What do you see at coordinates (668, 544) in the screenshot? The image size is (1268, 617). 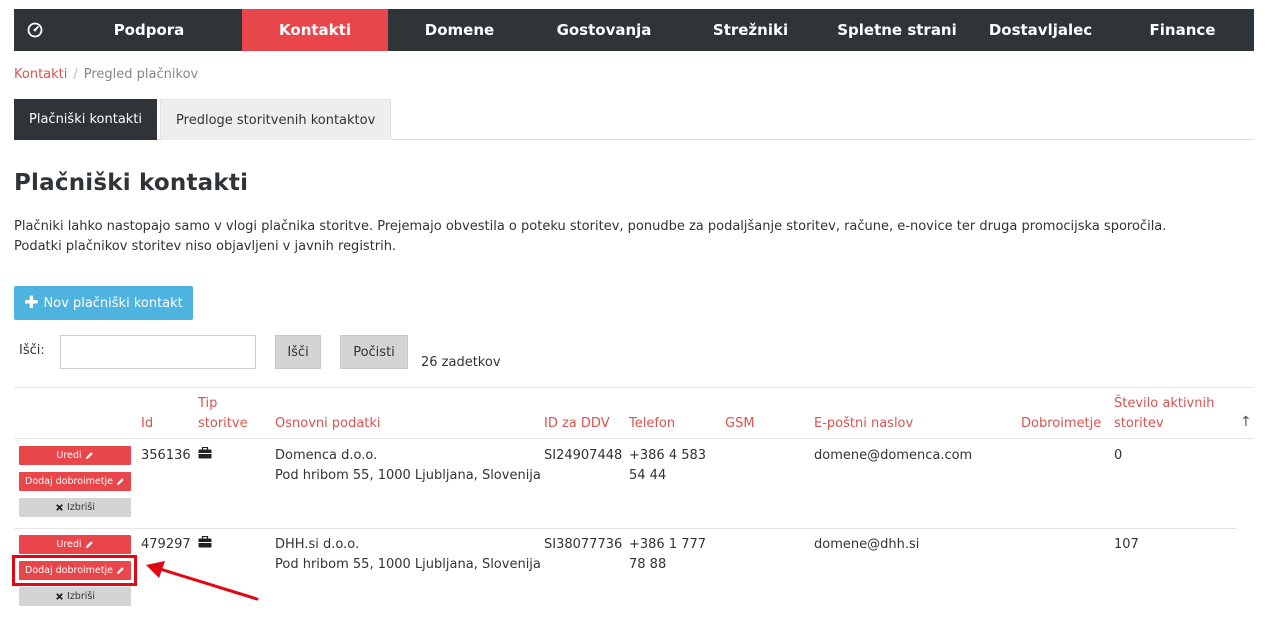 I see `cell-phone-line1: +386 1 777` at bounding box center [668, 544].